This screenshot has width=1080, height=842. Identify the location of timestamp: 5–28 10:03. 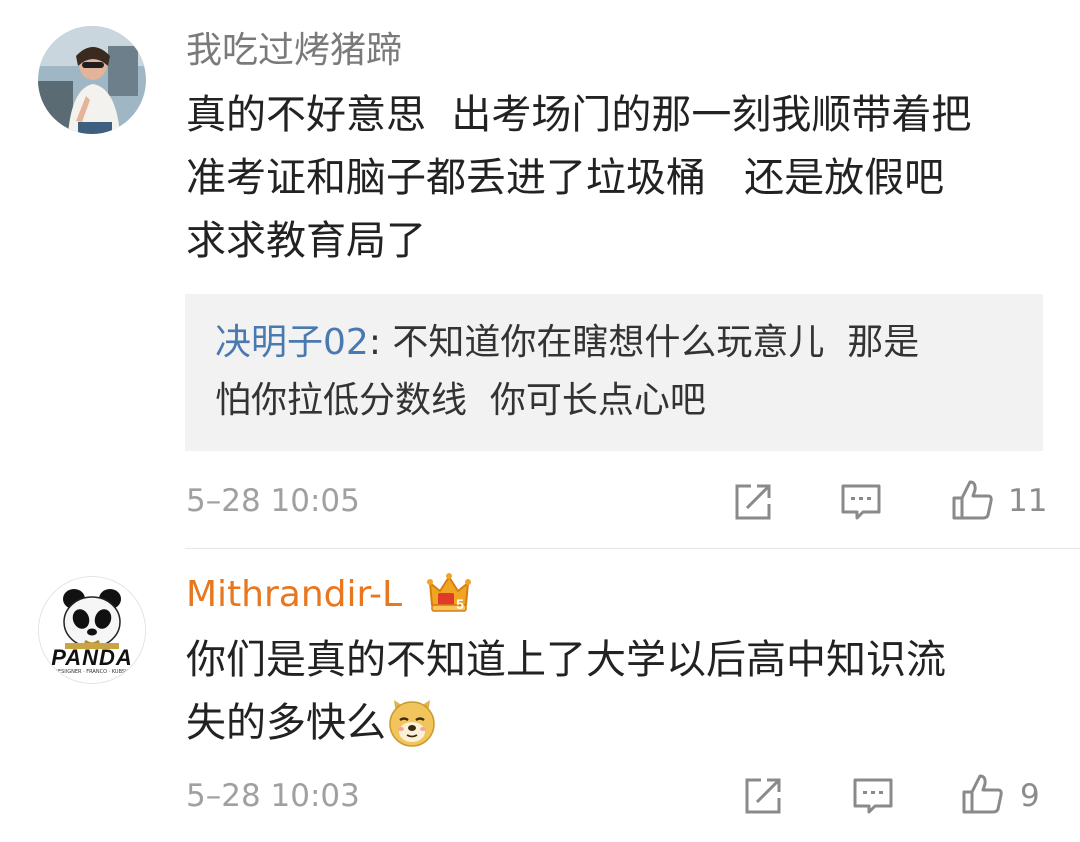
(273, 796).